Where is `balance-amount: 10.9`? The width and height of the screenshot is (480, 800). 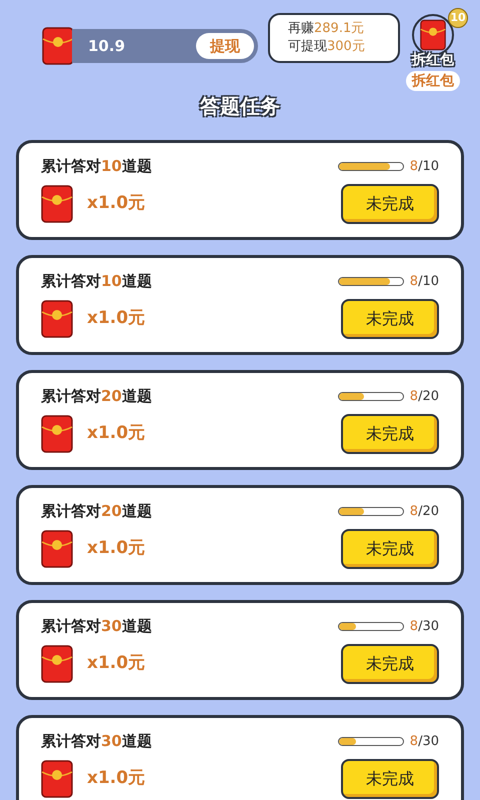
balance-amount: 10.9 is located at coordinates (107, 46).